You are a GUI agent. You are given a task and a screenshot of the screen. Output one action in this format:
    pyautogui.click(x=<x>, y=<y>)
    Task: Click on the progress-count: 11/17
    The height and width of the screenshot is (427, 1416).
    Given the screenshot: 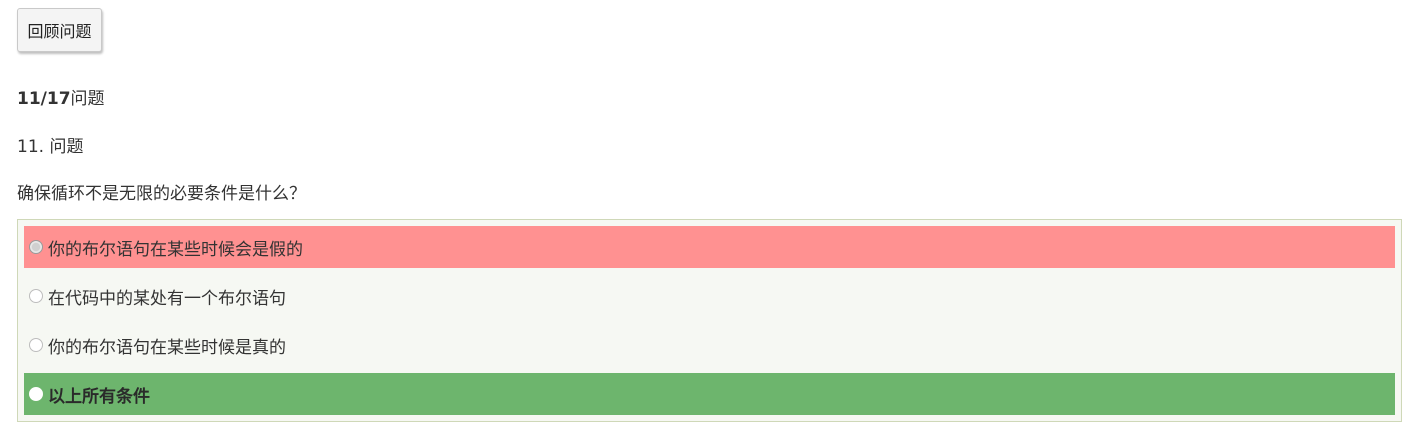 What is the action you would take?
    pyautogui.click(x=44, y=99)
    